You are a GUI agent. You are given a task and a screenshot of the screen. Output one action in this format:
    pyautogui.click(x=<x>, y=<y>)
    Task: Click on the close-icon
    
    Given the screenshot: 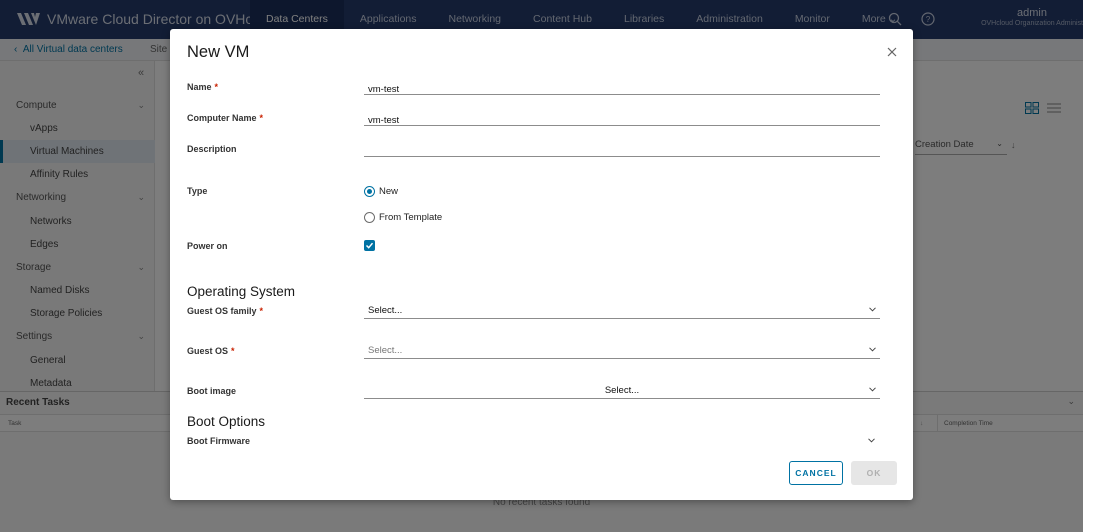 What is the action you would take?
    pyautogui.click(x=892, y=52)
    